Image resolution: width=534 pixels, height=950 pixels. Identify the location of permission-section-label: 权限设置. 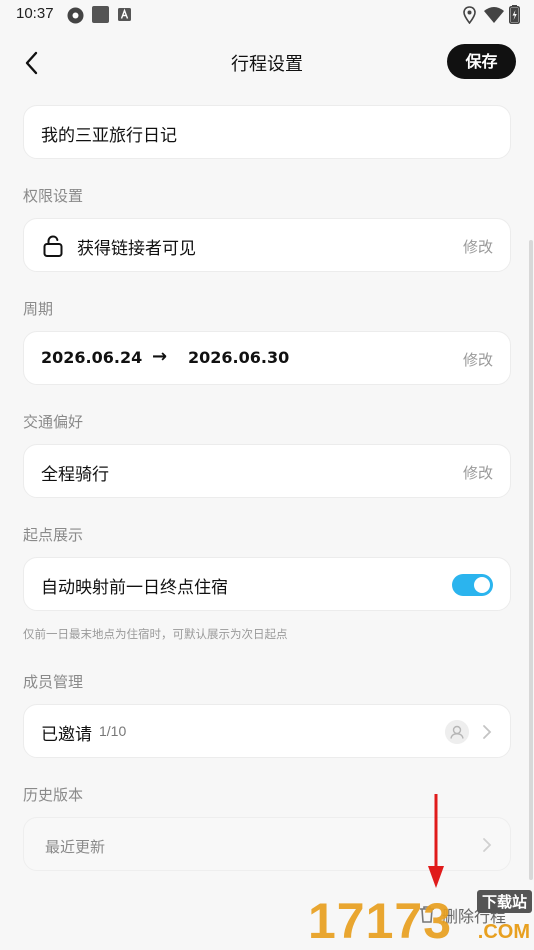
(53, 196).